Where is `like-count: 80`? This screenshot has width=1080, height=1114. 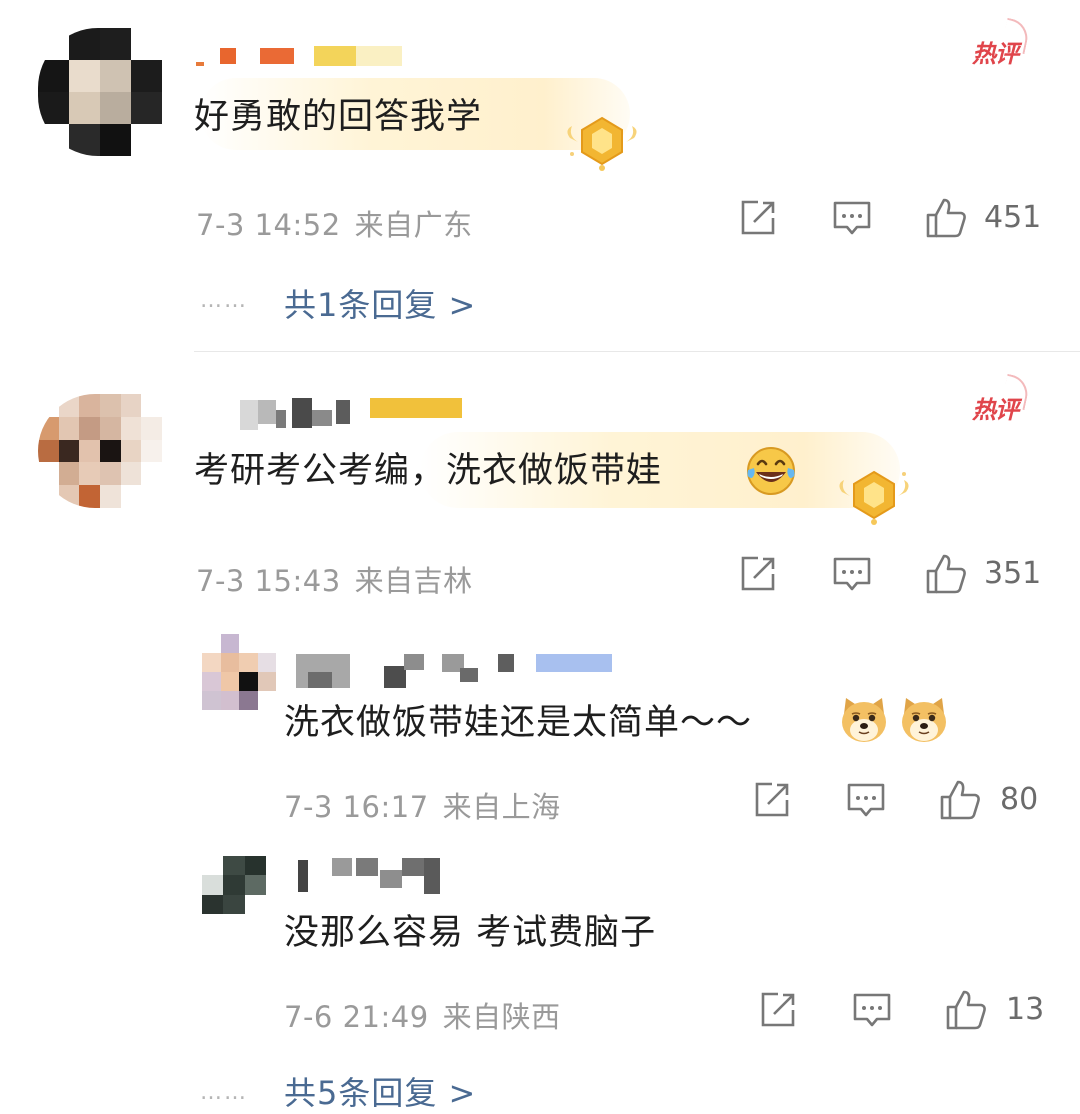
like-count: 80 is located at coordinates (1019, 799).